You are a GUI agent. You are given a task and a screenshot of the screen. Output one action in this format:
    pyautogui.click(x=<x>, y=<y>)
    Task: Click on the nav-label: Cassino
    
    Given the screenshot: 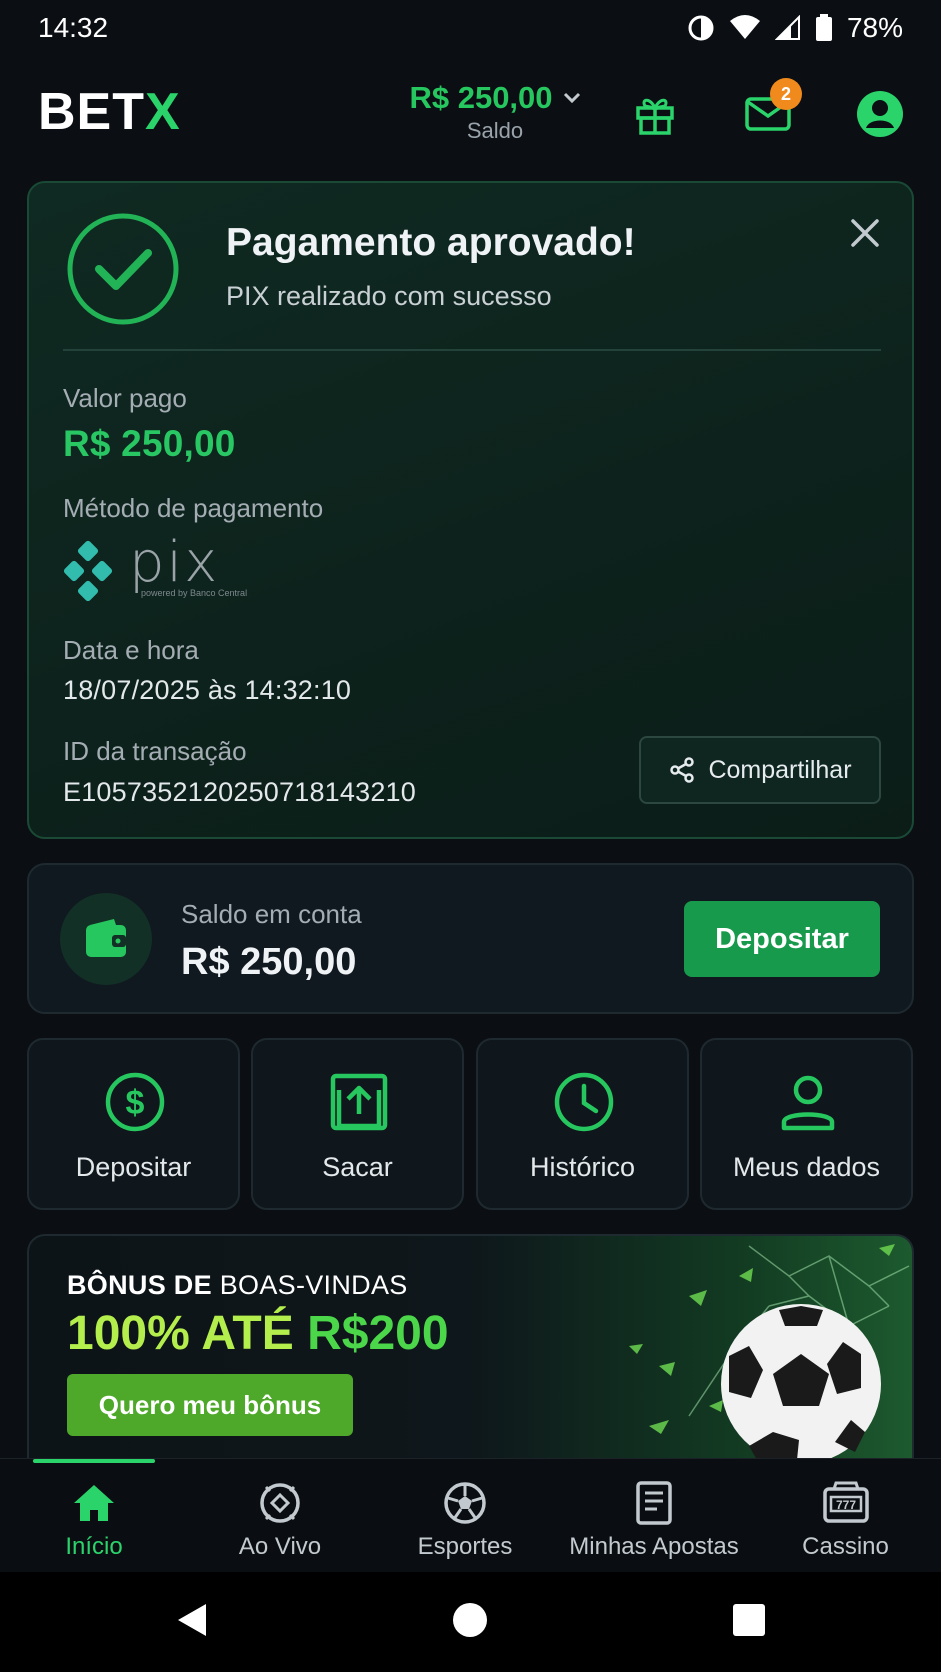 What is the action you would take?
    pyautogui.click(x=845, y=1546)
    